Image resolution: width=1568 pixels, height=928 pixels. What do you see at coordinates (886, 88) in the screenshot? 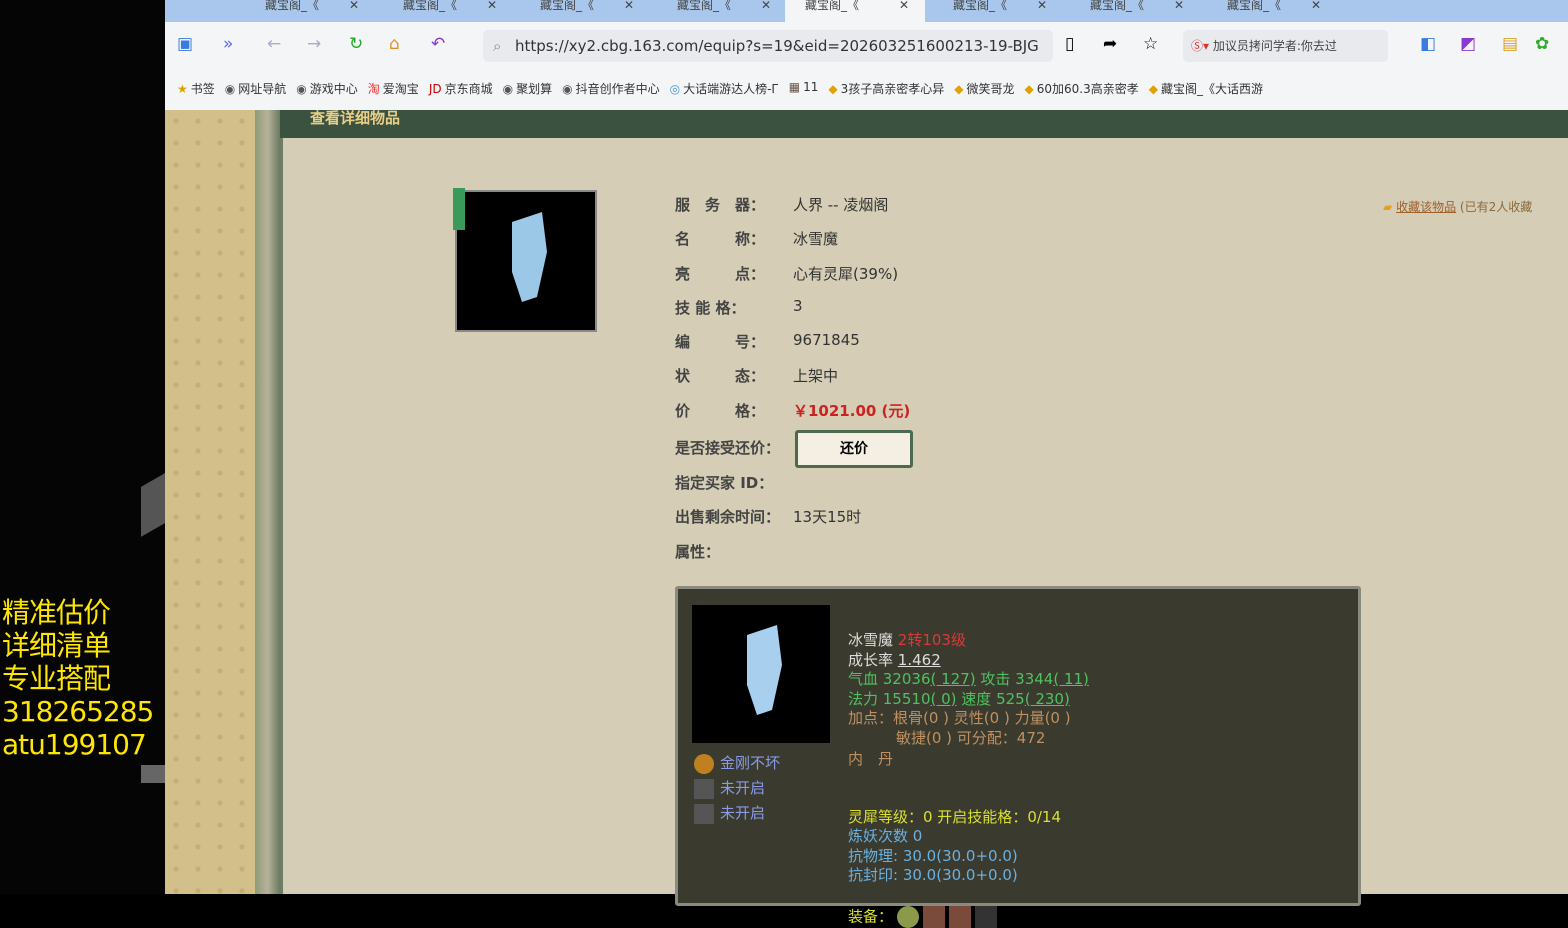
I see `bookmark: ◆ 3孩子高亲密孝心异` at bounding box center [886, 88].